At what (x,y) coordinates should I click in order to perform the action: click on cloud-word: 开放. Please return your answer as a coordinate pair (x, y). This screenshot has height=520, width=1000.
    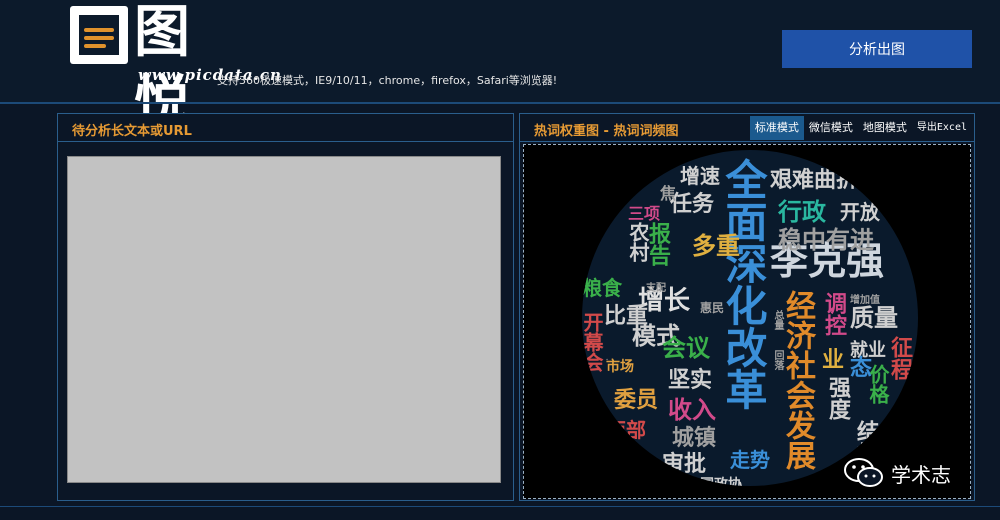
    Looking at the image, I should click on (860, 212).